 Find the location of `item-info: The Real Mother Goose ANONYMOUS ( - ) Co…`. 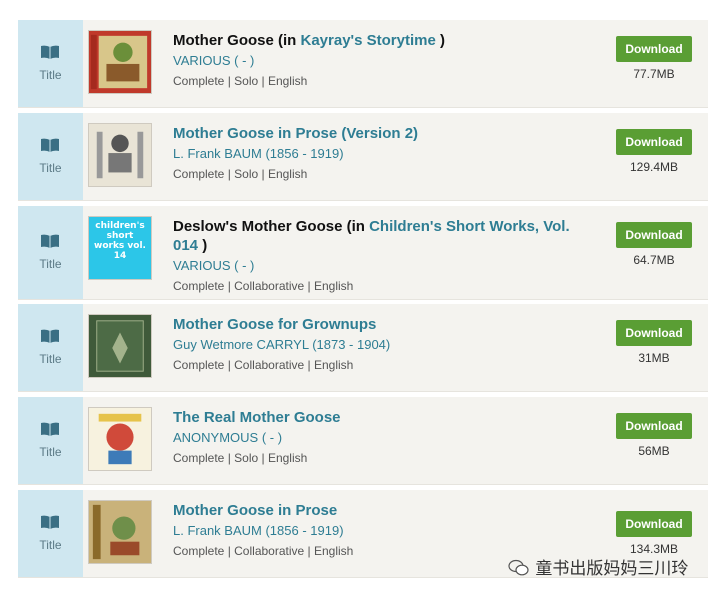

item-info: The Real Mother Goose ANONYMOUS ( - ) Co… is located at coordinates (378, 437).